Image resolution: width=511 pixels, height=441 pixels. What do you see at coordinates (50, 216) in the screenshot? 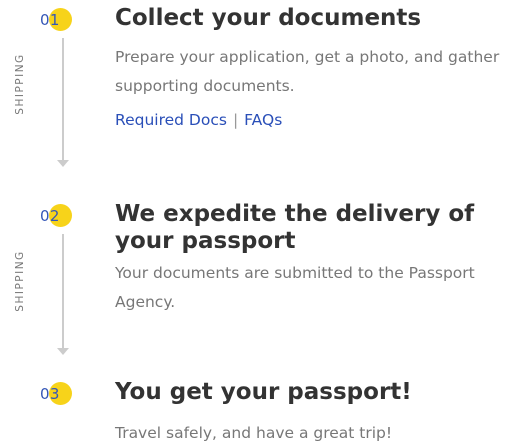
I see `step-number: 02` at bounding box center [50, 216].